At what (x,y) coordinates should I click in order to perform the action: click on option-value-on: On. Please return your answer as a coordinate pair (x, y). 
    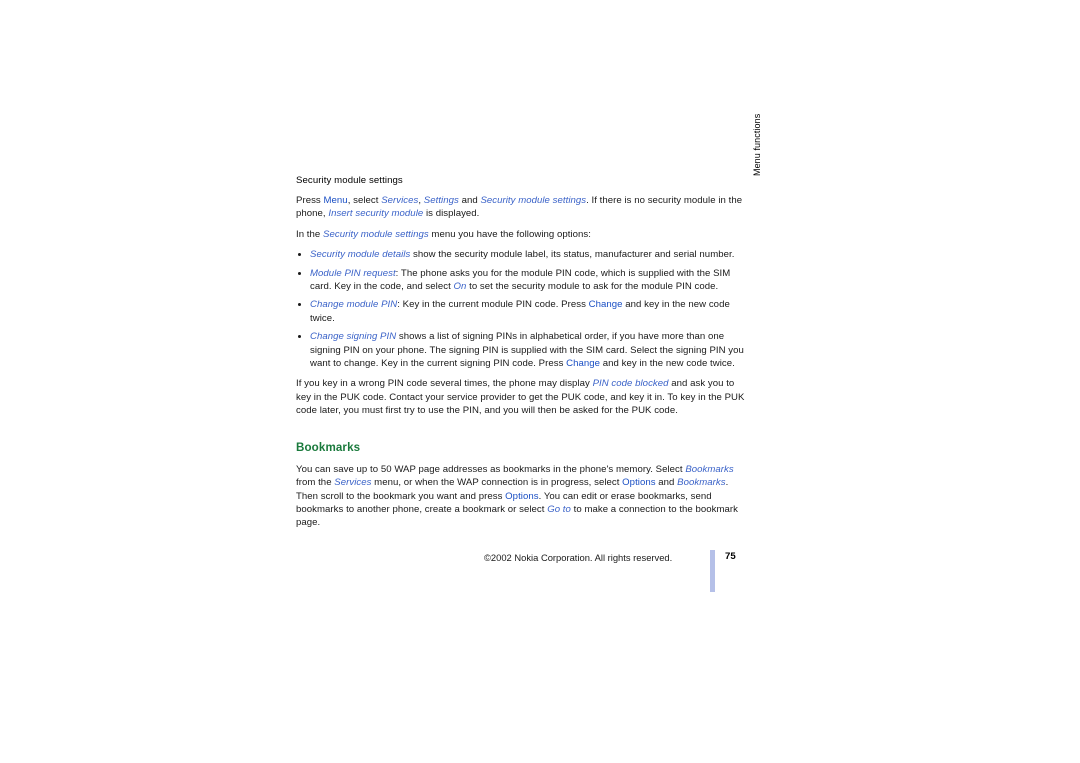
    Looking at the image, I should click on (460, 287).